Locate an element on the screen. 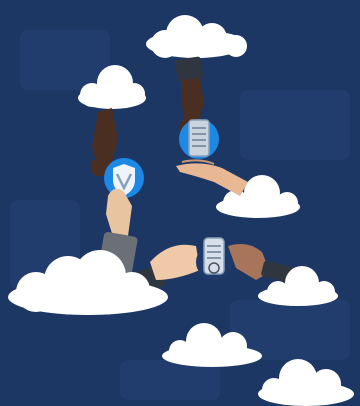 The image size is (360, 406). server-badge-top is located at coordinates (199, 139).